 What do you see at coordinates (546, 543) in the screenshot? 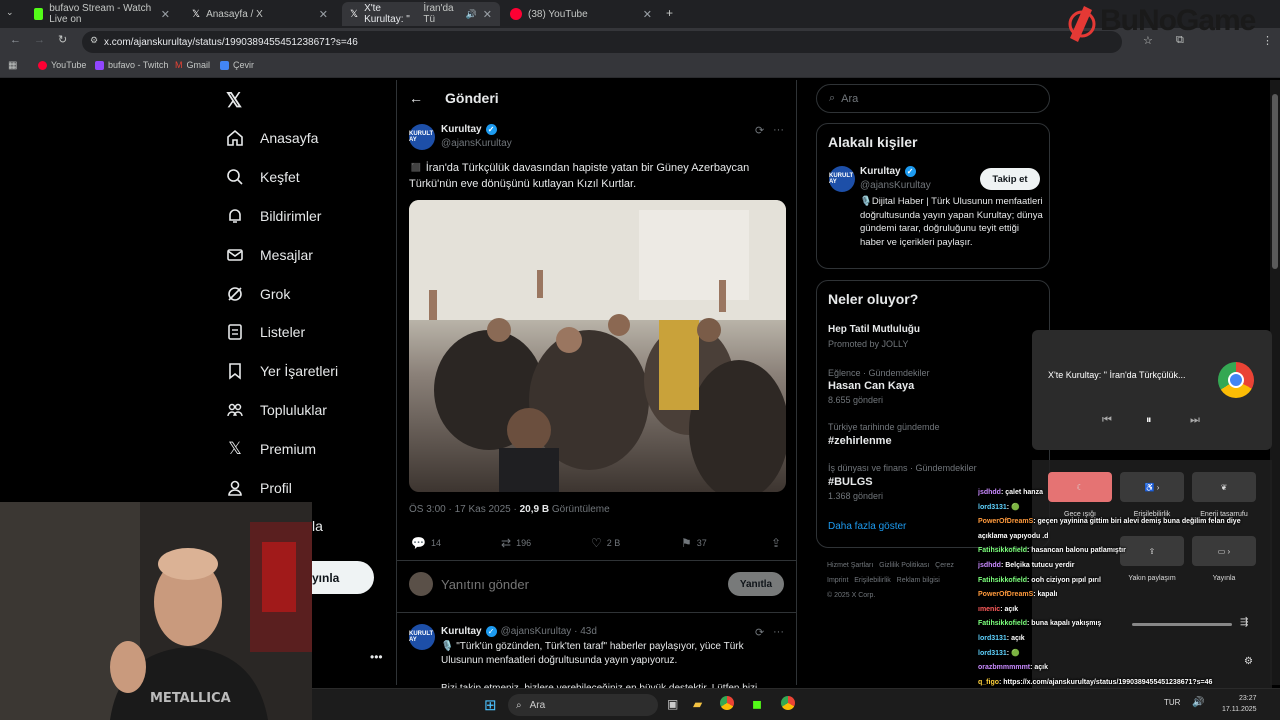
I see `repost-action: ⇄ 196` at bounding box center [546, 543].